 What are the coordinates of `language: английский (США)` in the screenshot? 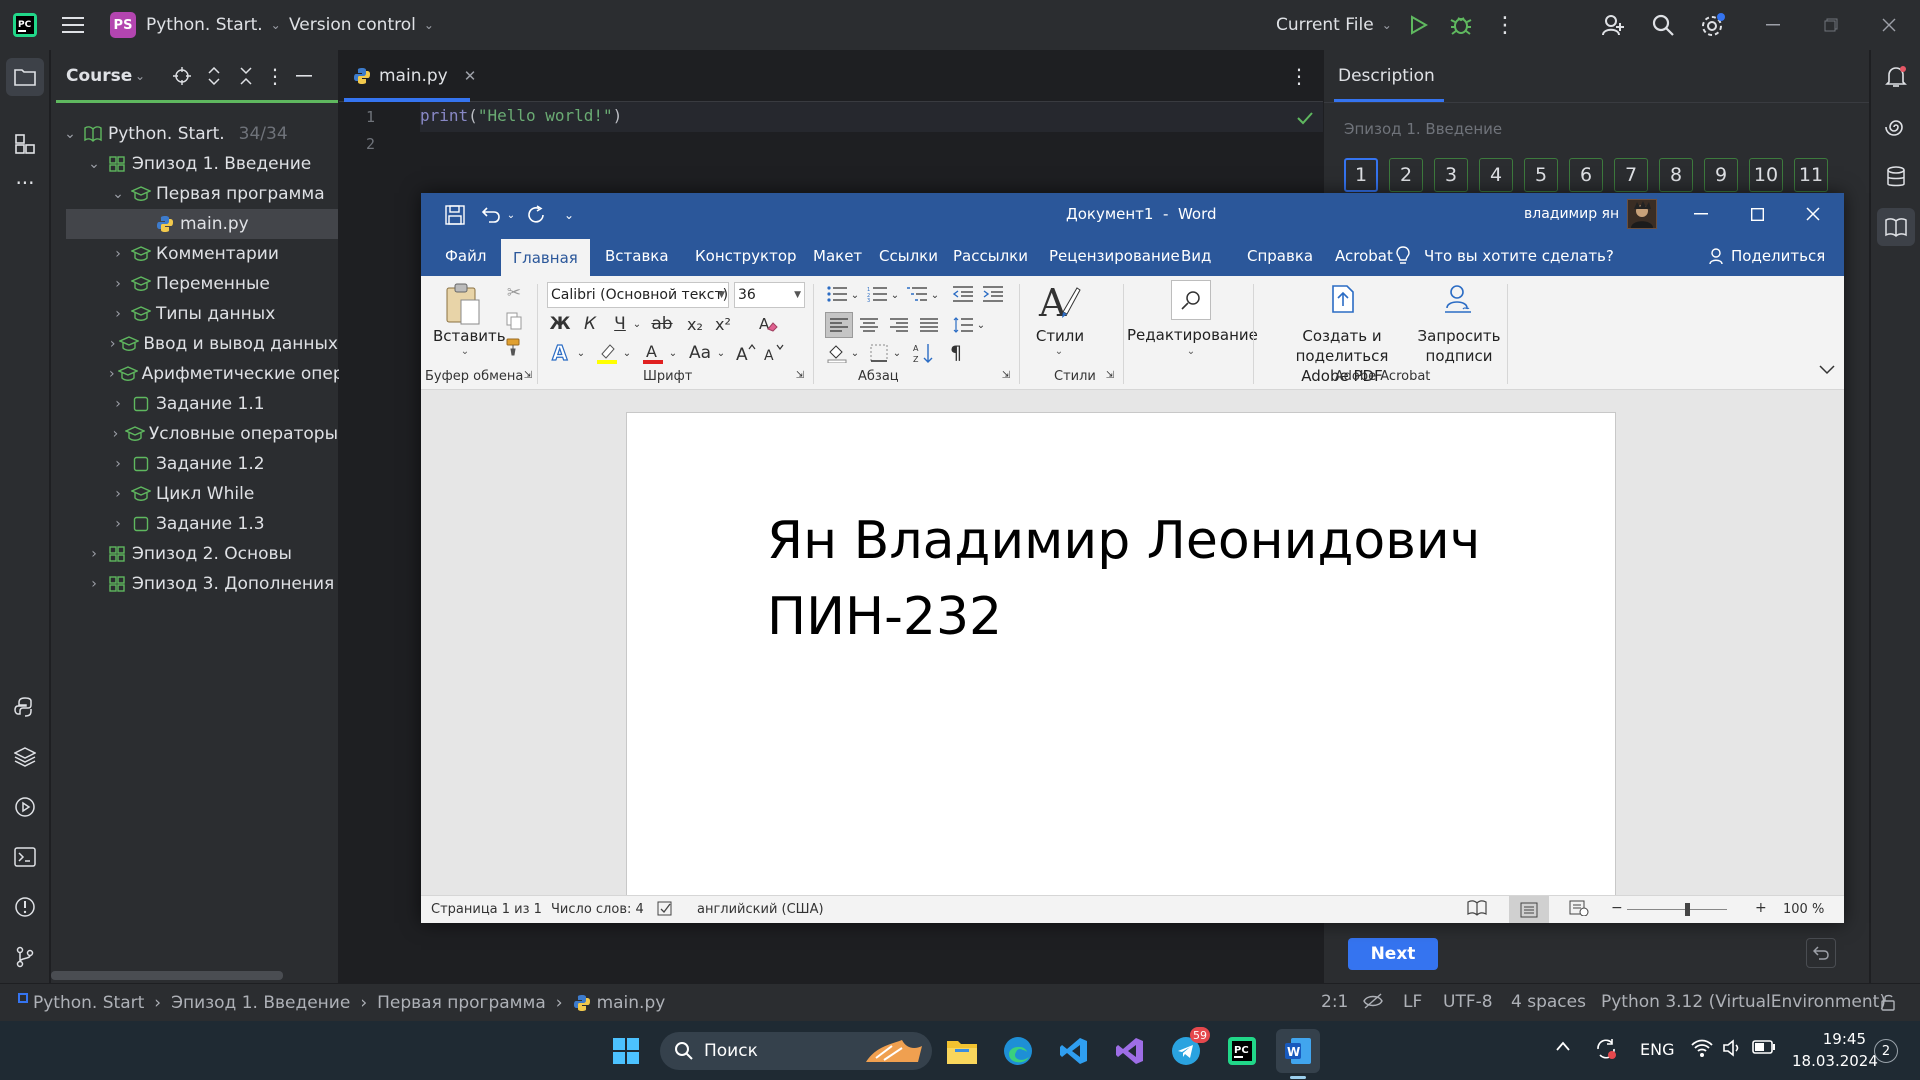 It's located at (760, 909).